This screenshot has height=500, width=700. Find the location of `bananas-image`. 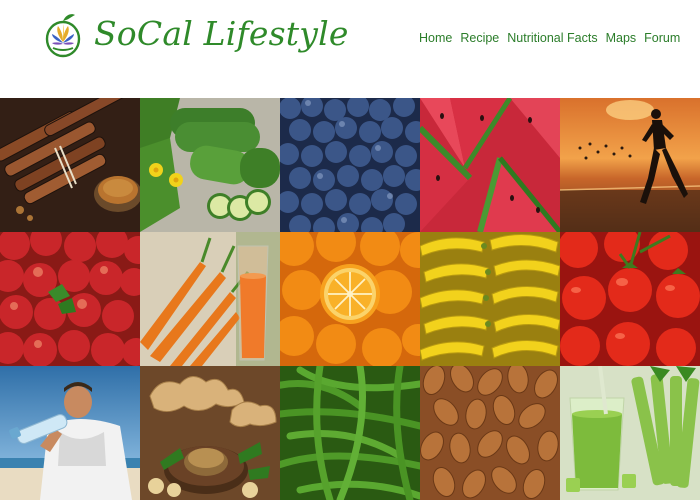

bananas-image is located at coordinates (490, 299).